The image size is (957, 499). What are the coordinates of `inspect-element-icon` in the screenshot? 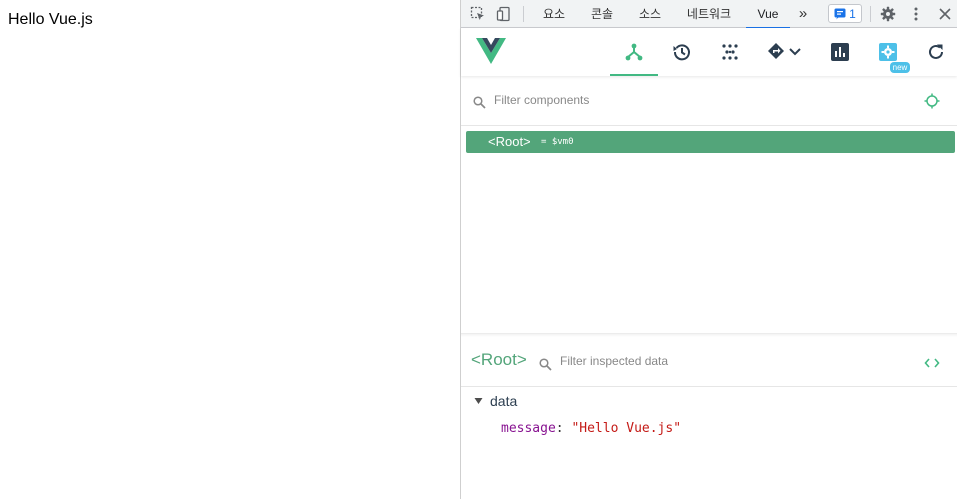 It's located at (478, 14).